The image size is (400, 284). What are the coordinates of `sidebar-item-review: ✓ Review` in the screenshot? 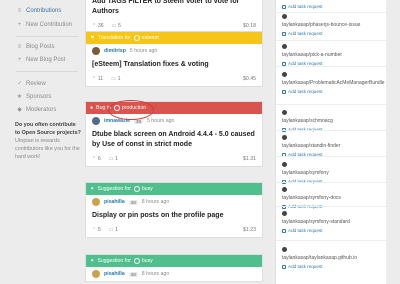 It's located at (31, 84).